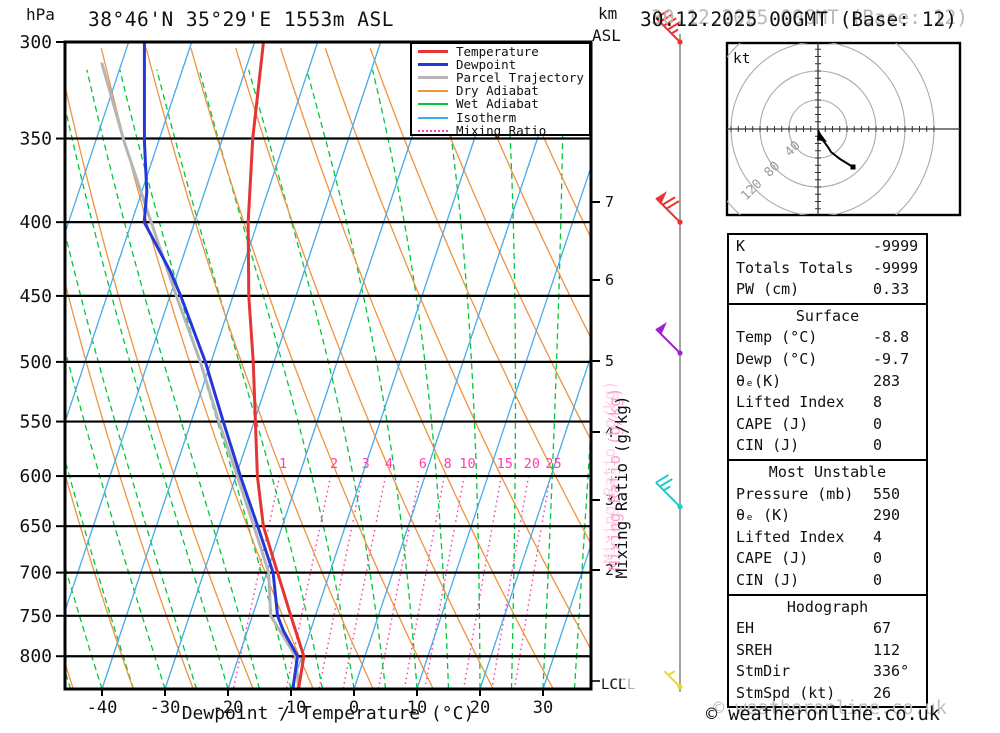 This screenshot has width=1000, height=733. Describe the element at coordinates (35, 526) in the screenshot. I see `pressure-tick-label: 650` at that location.